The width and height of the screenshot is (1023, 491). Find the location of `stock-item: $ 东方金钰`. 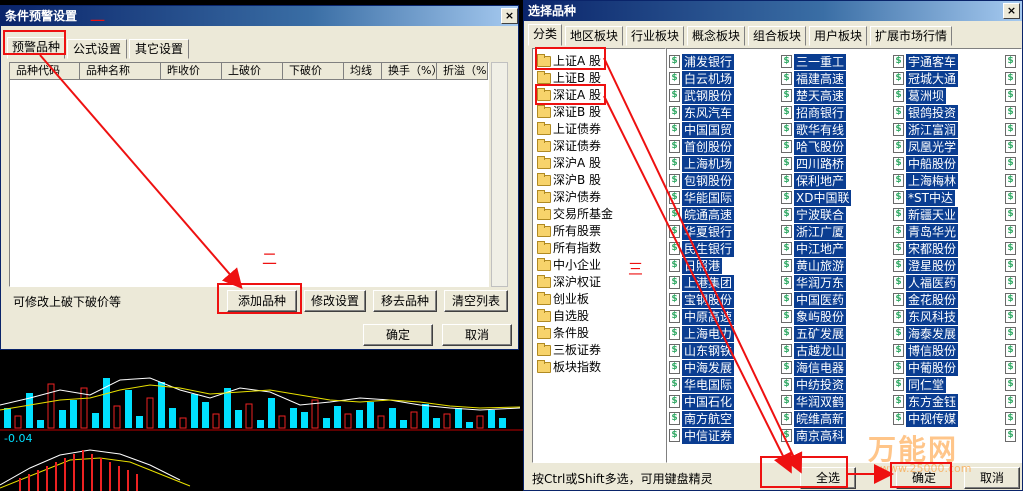

stock-item: $ 东方金钰 is located at coordinates (926, 401).